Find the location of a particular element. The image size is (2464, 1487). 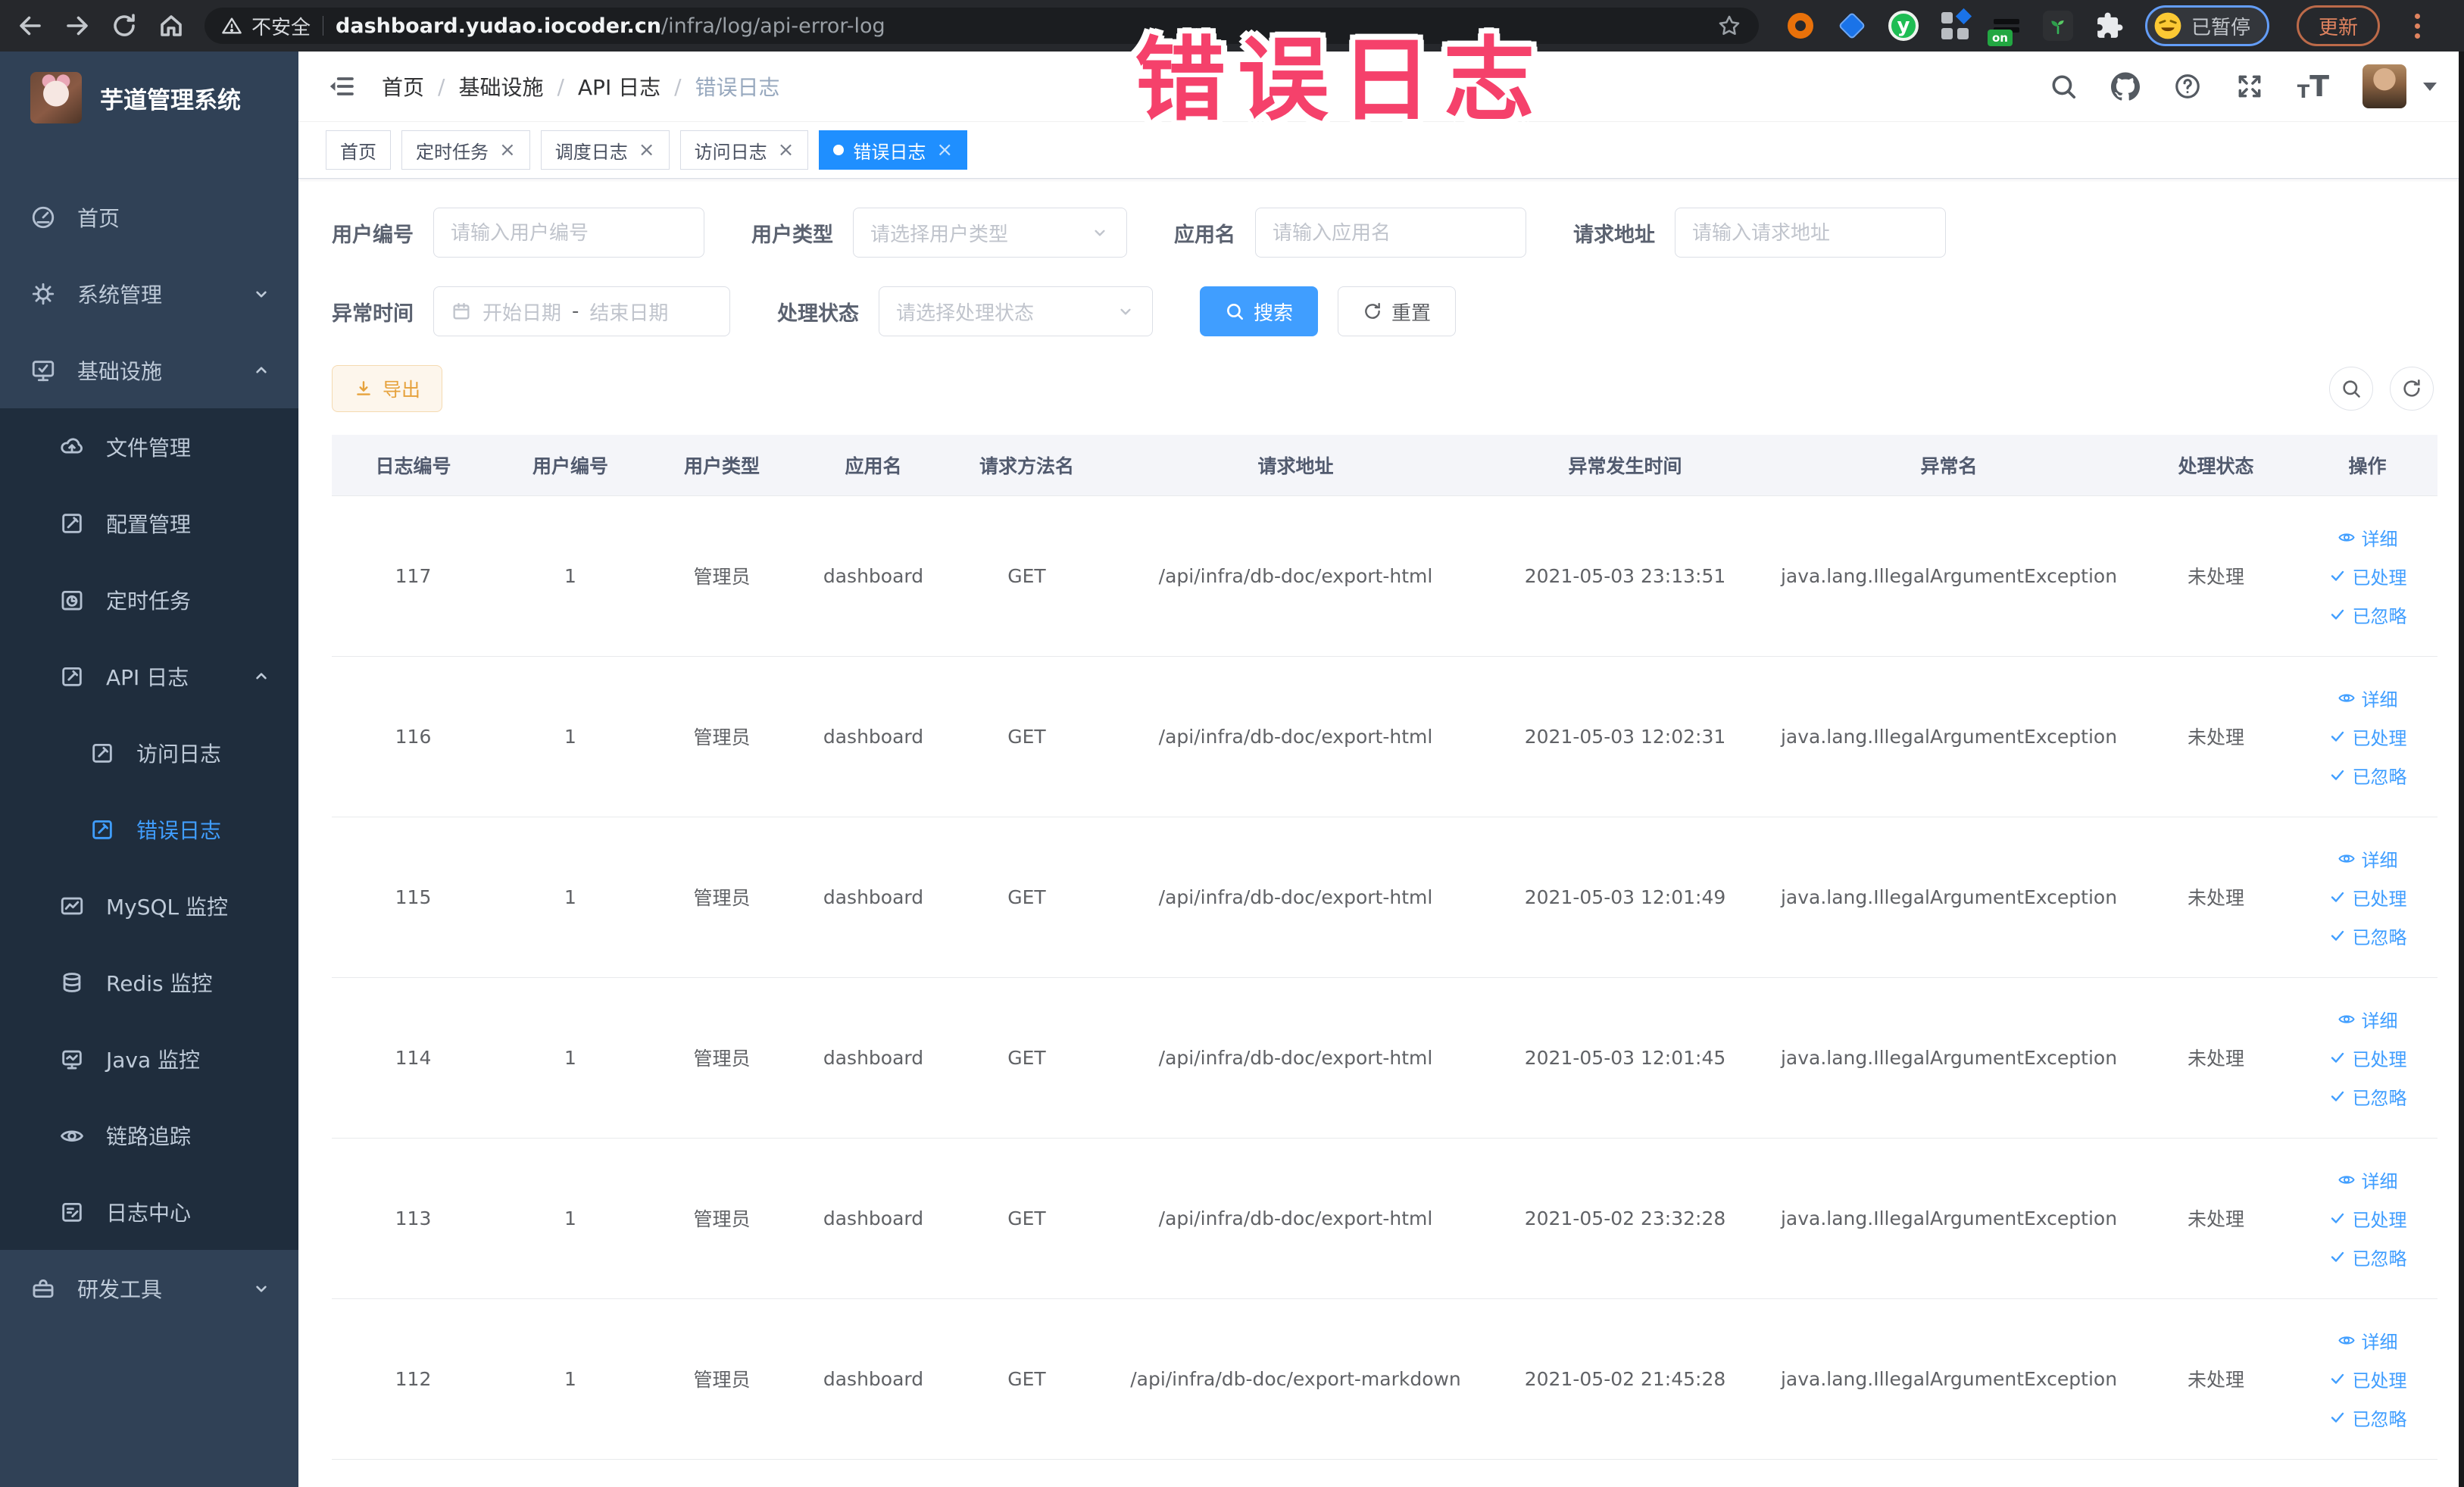

breadcrumb-item: 基础设施 is located at coordinates (500, 86).